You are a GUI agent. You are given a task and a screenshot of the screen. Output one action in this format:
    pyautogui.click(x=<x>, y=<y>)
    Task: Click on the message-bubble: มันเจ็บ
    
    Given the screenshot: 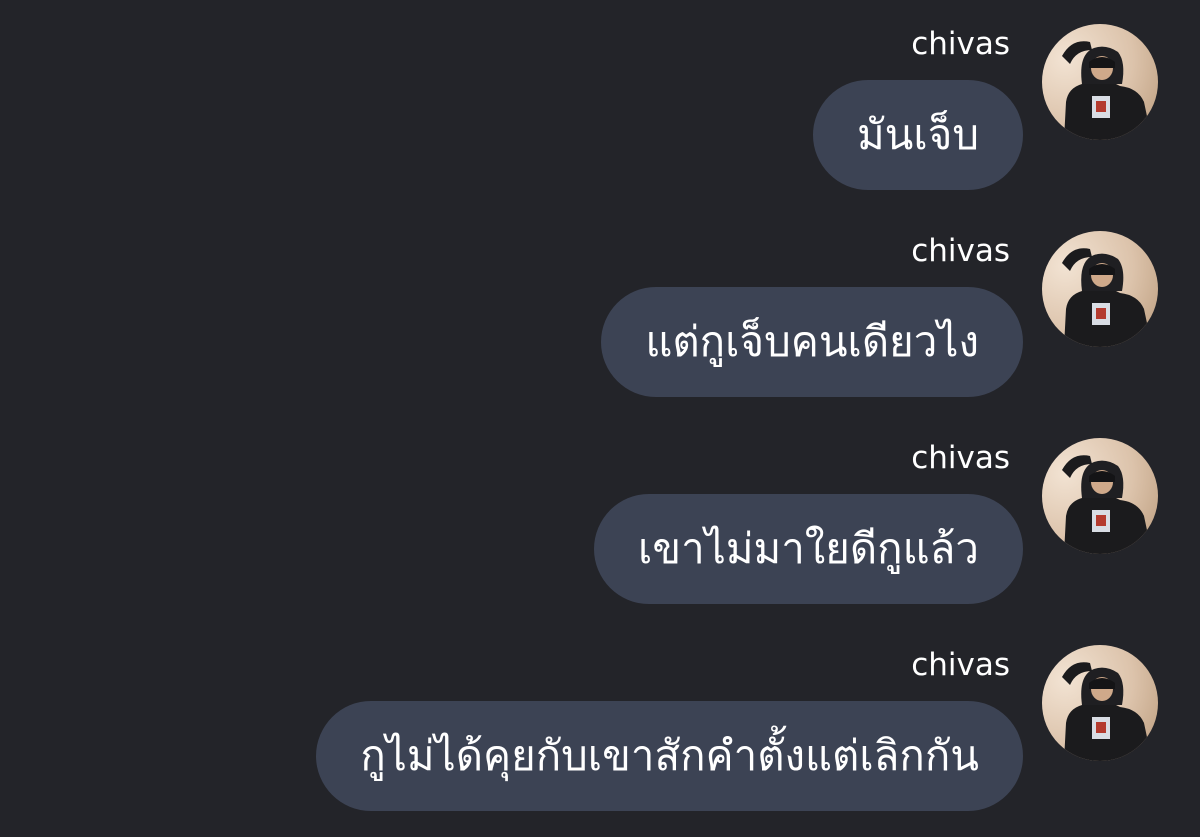 What is the action you would take?
    pyautogui.click(x=917, y=135)
    